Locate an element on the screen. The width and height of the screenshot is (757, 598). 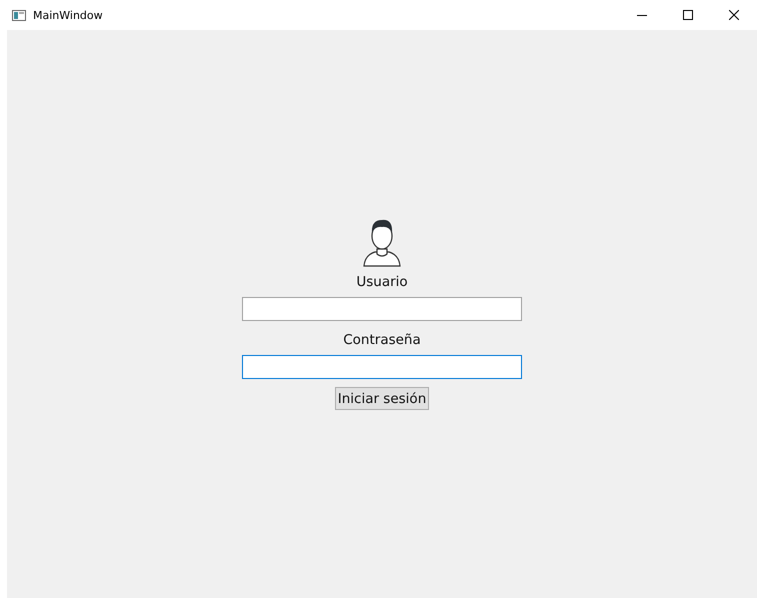
close-icon is located at coordinates (734, 15).